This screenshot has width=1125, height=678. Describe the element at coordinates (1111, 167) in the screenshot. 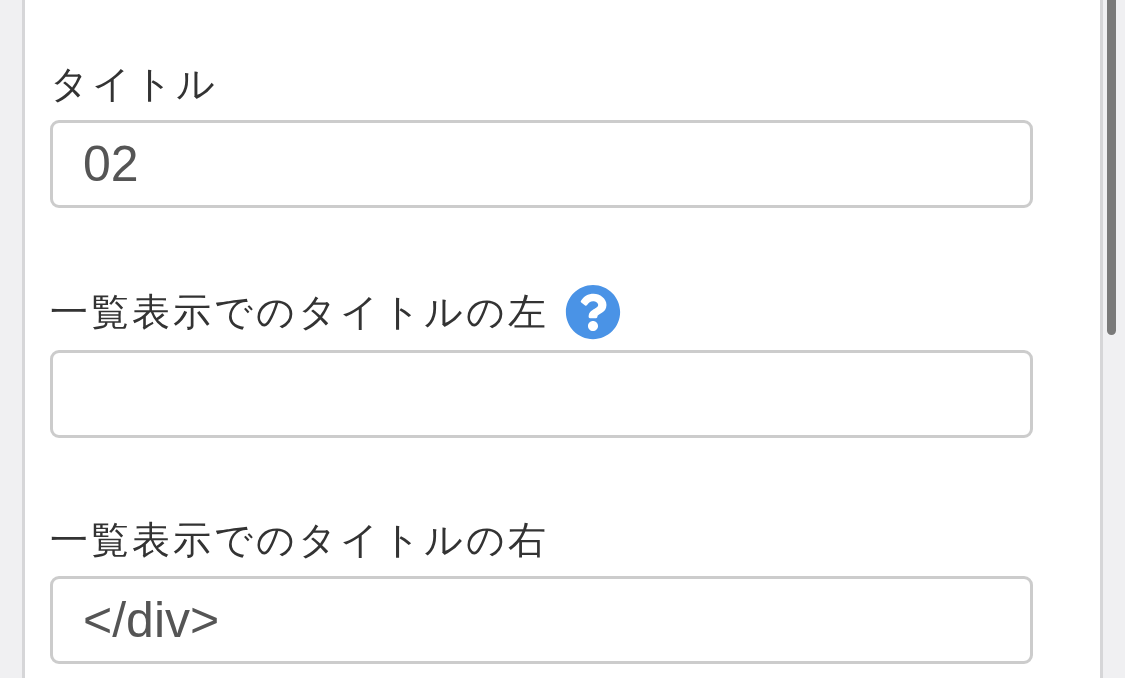

I see `scrollbar-thumb` at that location.